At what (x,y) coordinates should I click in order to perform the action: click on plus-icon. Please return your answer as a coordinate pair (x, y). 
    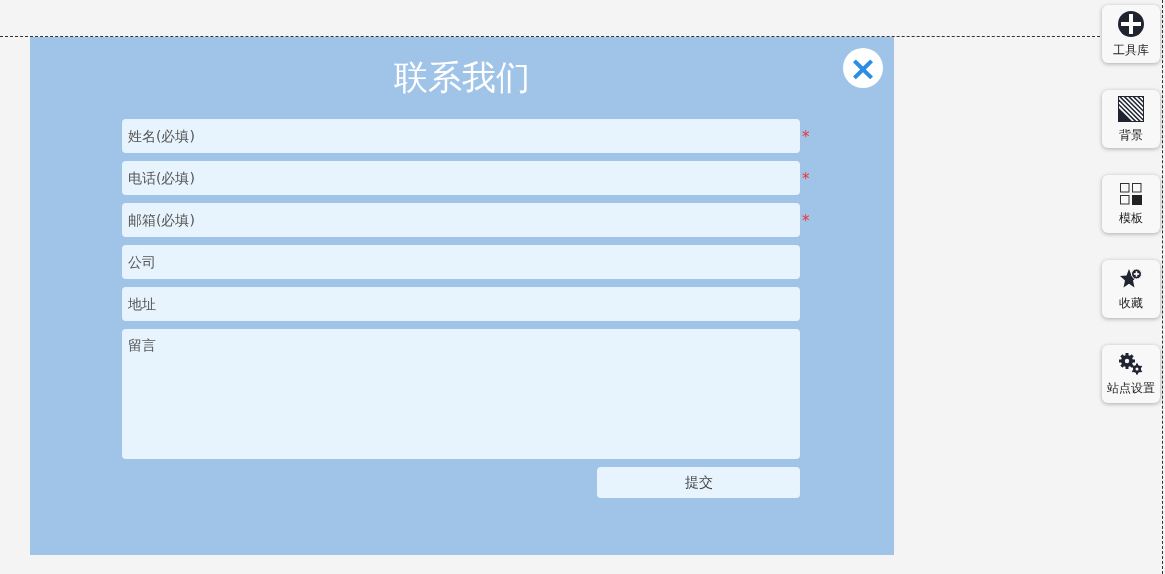
    Looking at the image, I should click on (1131, 23).